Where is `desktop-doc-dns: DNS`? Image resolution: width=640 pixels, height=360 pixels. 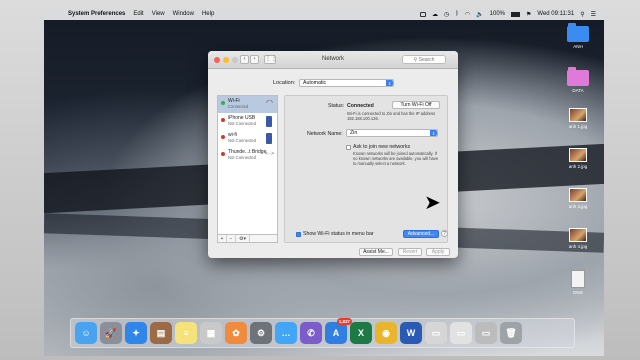
desktop-doc-dns: DNS is located at coordinates (578, 282).